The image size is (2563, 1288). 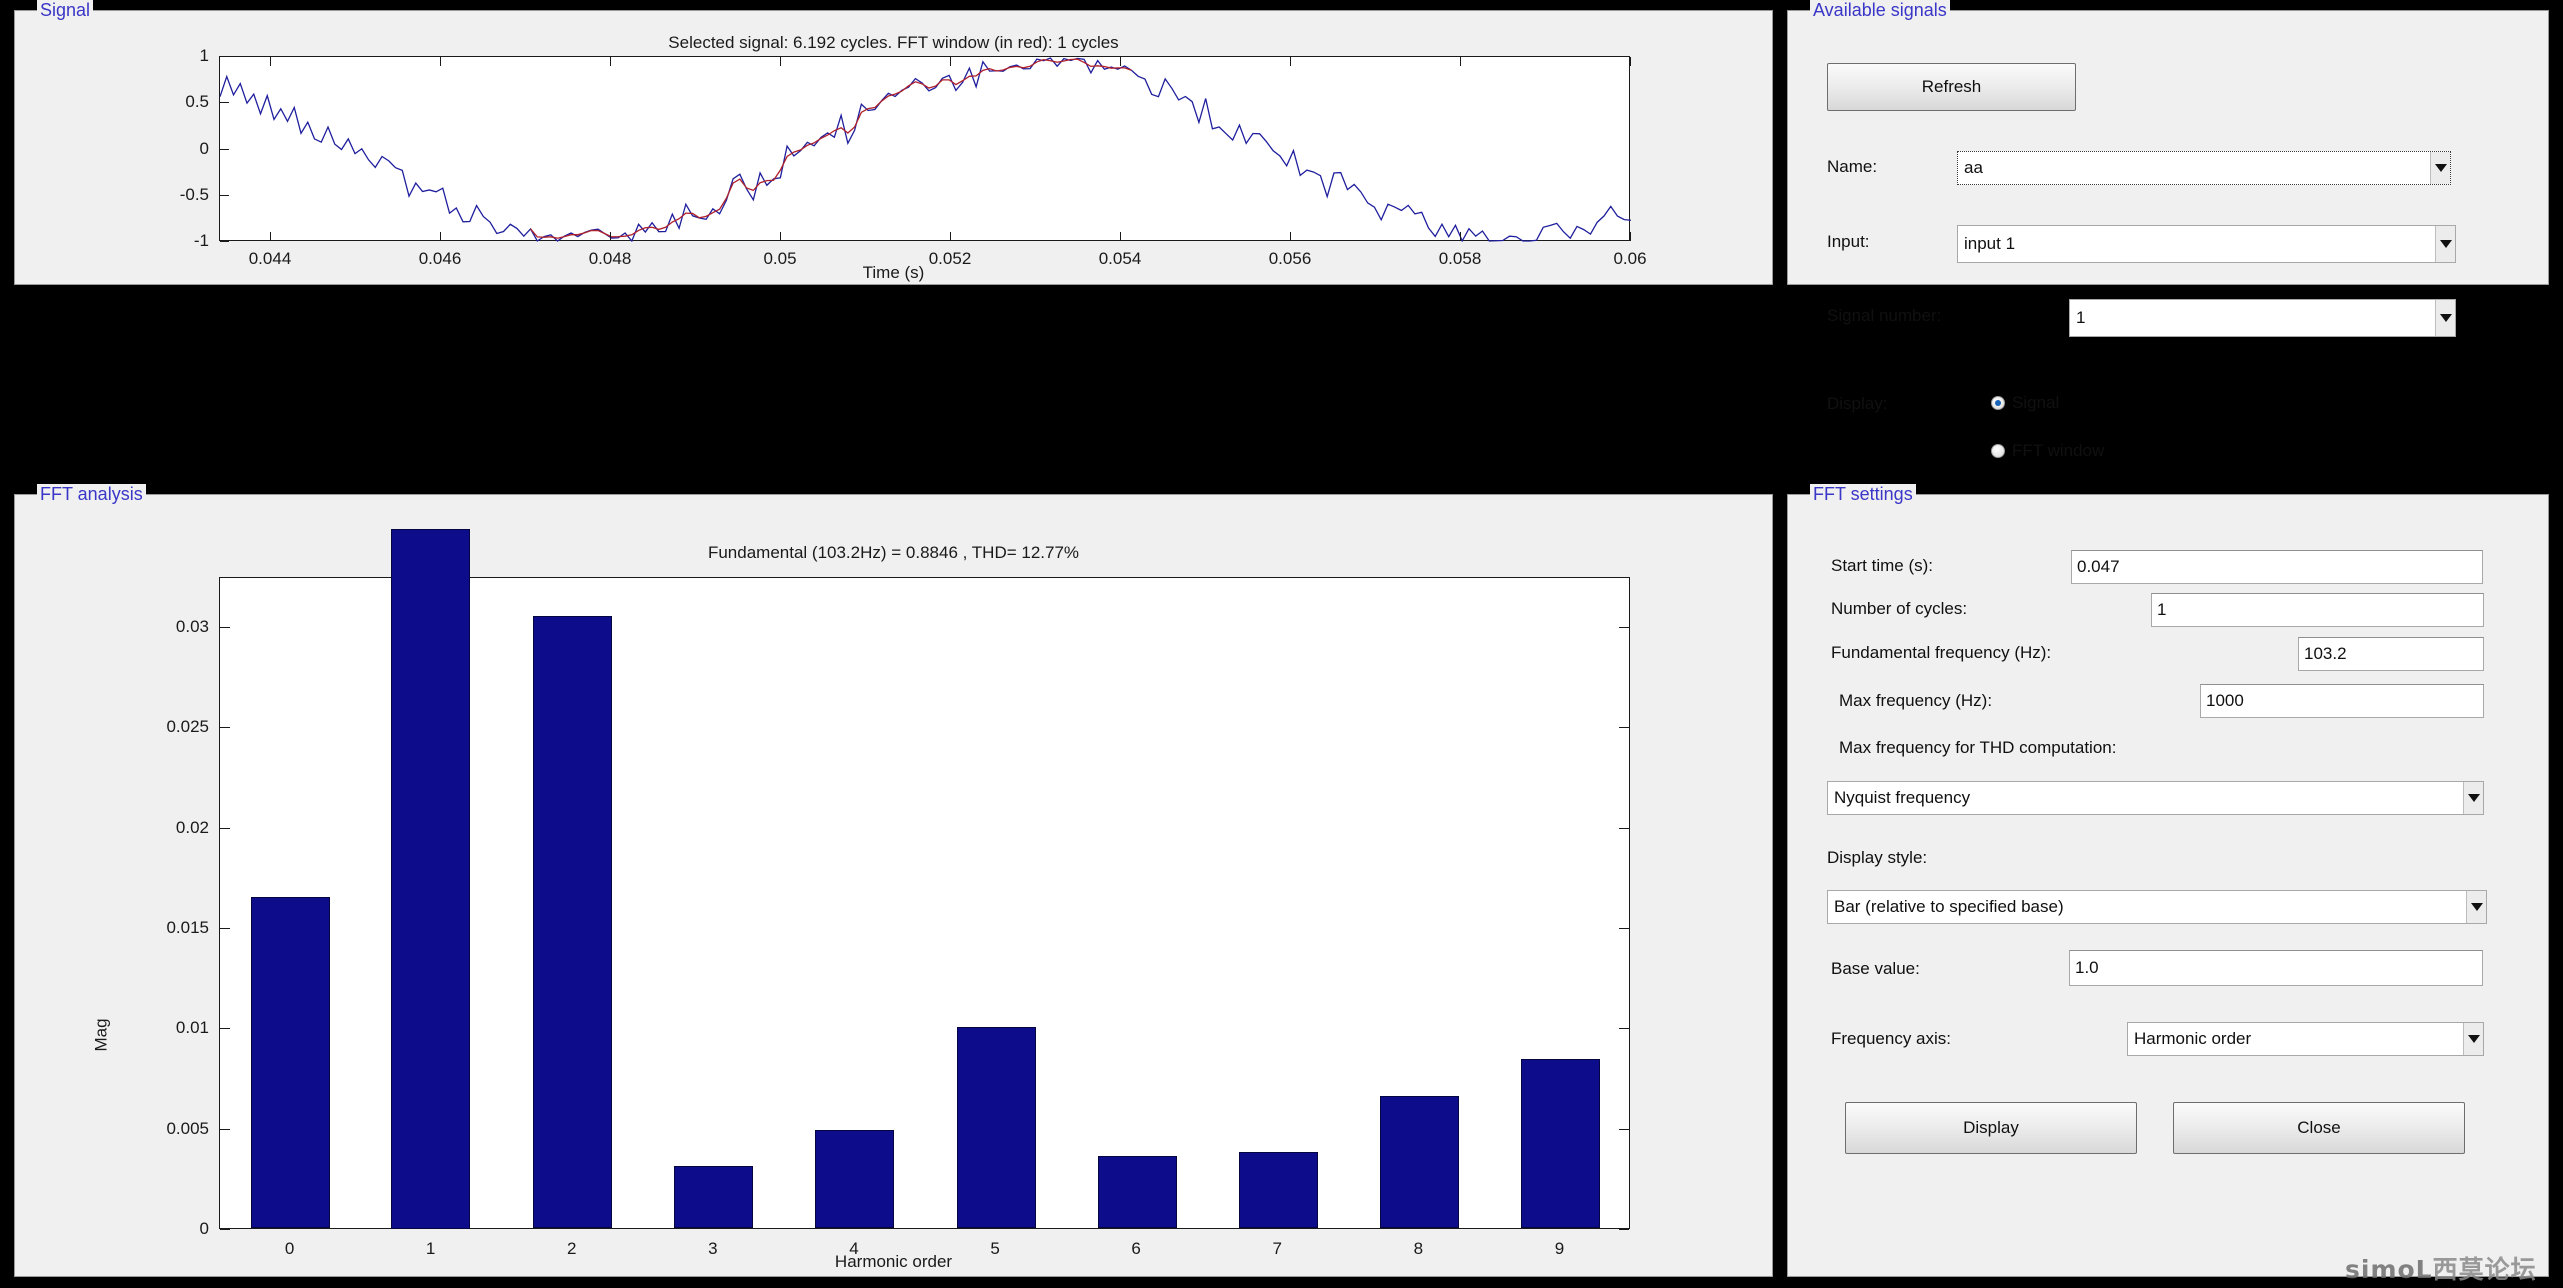 What do you see at coordinates (1941, 652) in the screenshot?
I see `fundamental-frequency-label: Fundamental frequency (Hz):` at bounding box center [1941, 652].